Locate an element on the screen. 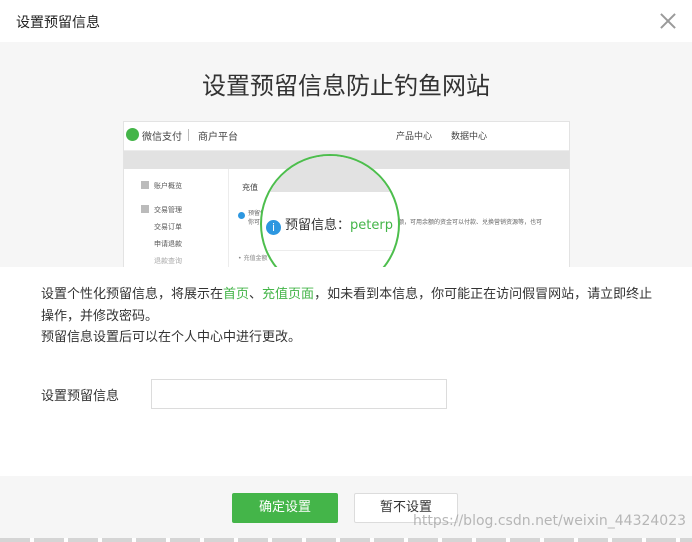  preview-sidebar-item: 账户概览 is located at coordinates (168, 186).